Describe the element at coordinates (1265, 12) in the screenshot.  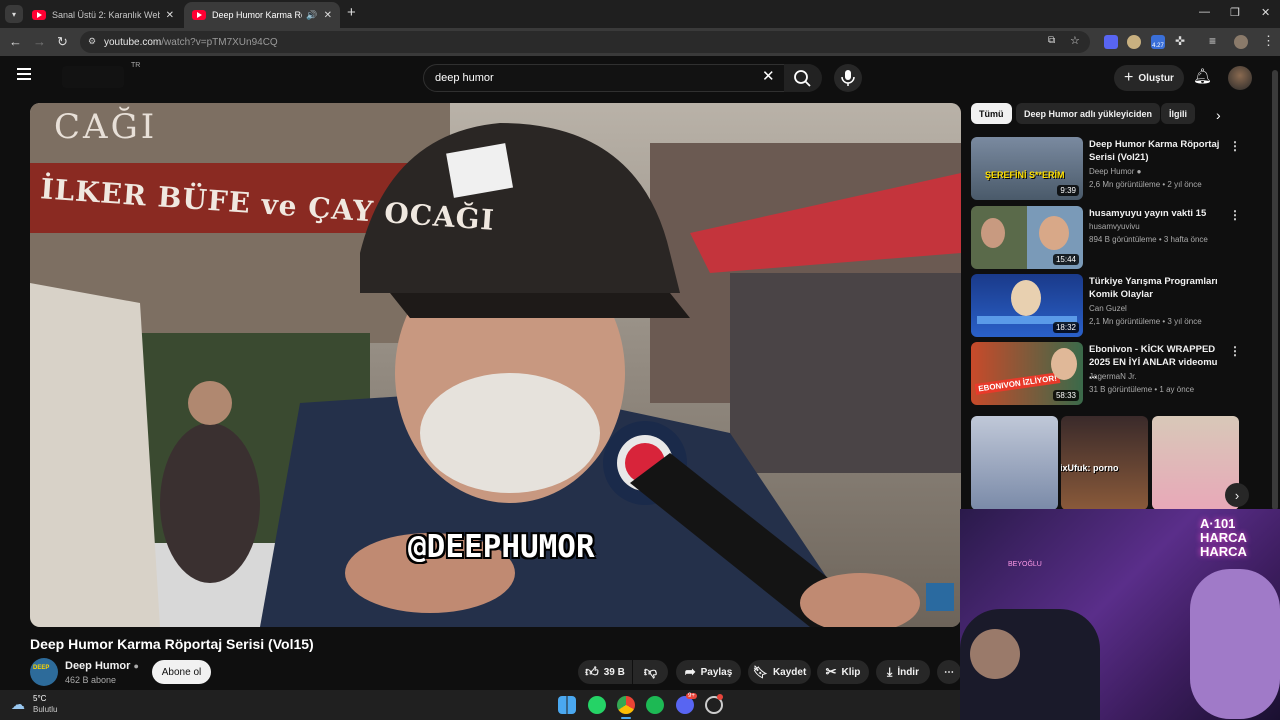
I see `close-window-icon: ✕` at that location.